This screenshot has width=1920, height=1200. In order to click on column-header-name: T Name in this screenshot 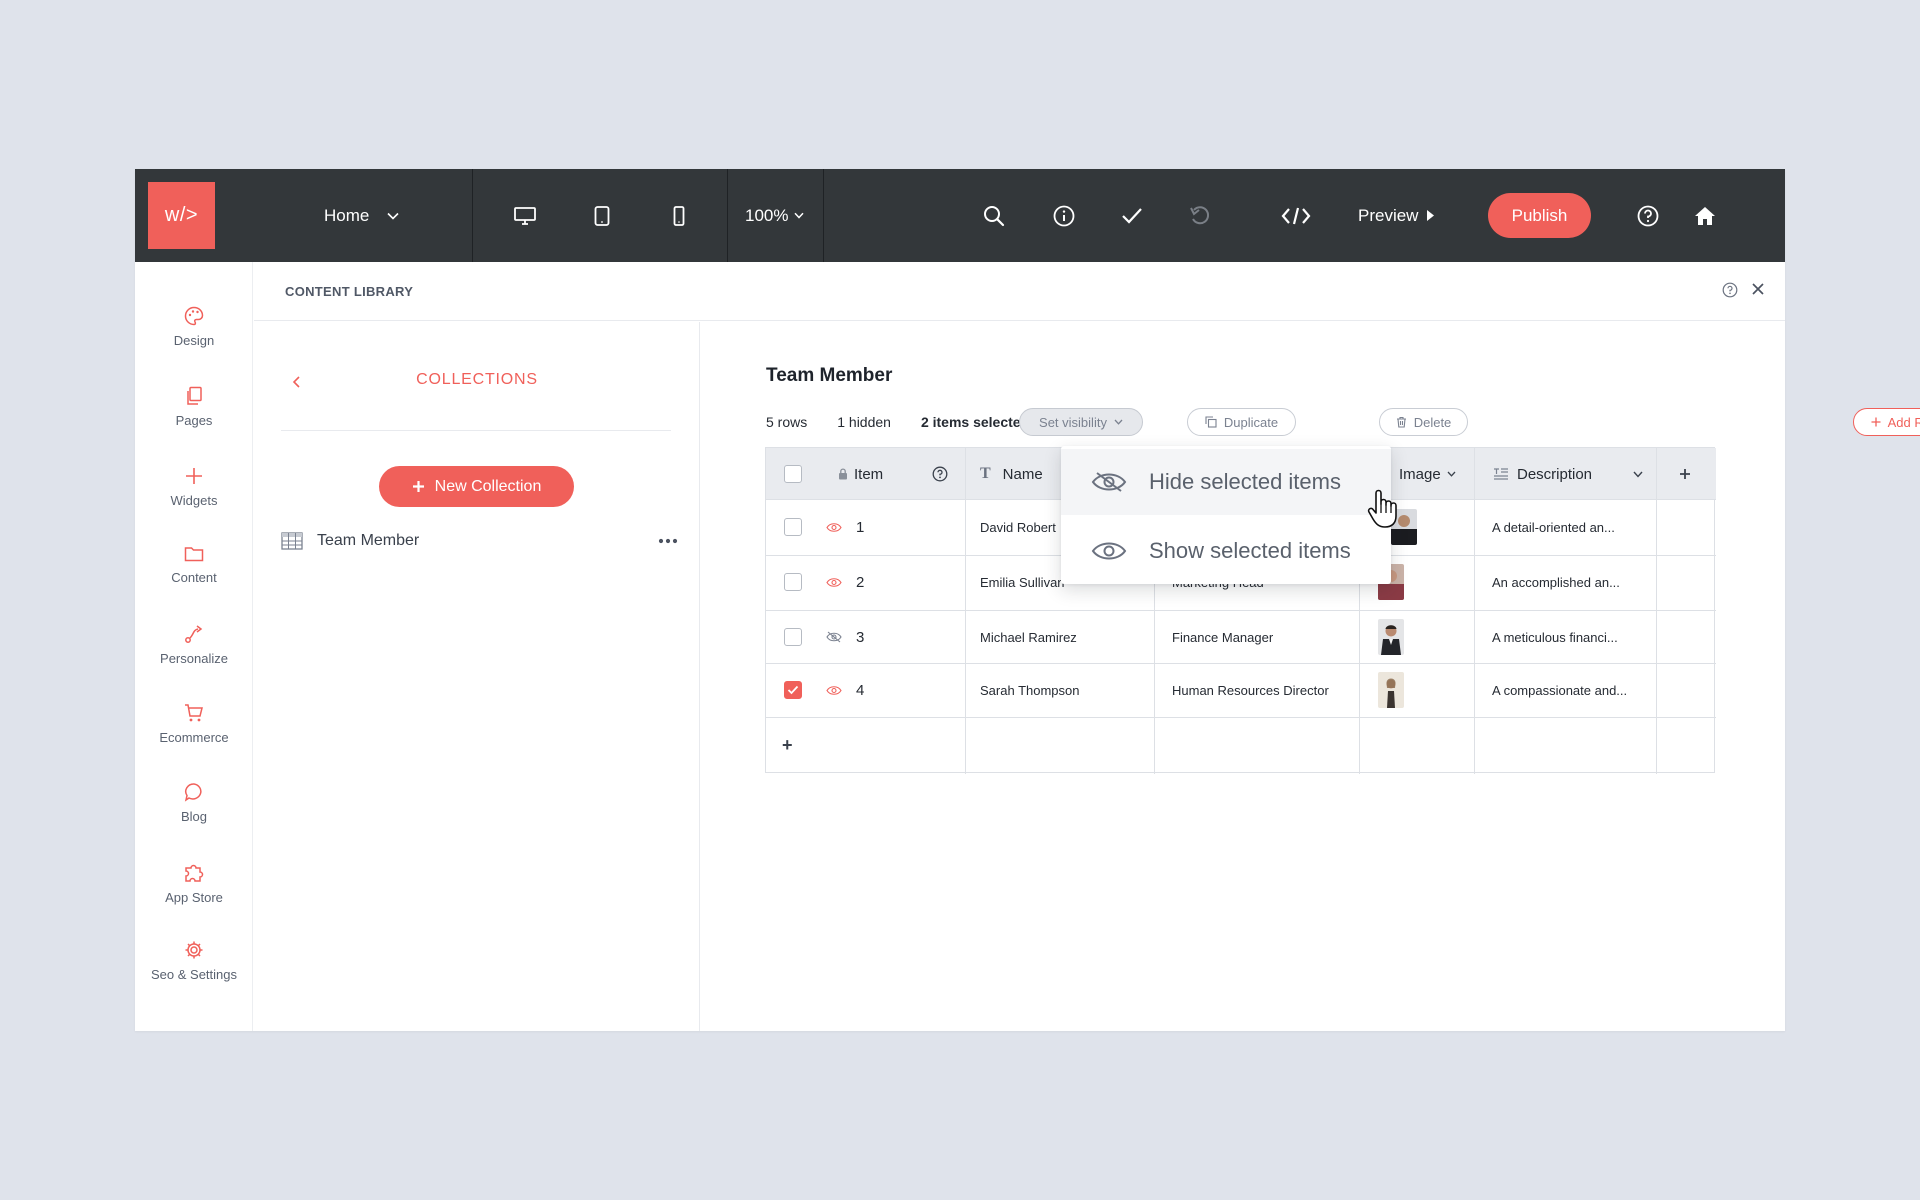, I will do `click(1011, 474)`.